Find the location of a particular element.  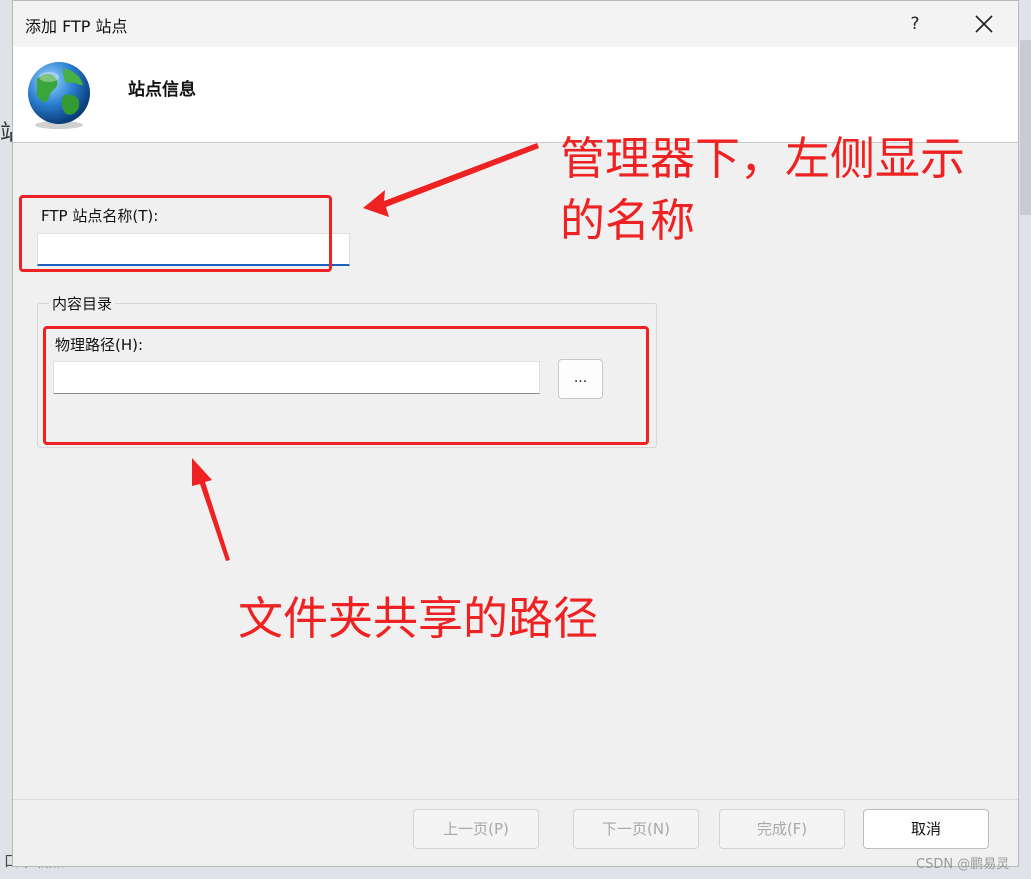

watermark: CSDN @鹏易灵 is located at coordinates (963, 864).